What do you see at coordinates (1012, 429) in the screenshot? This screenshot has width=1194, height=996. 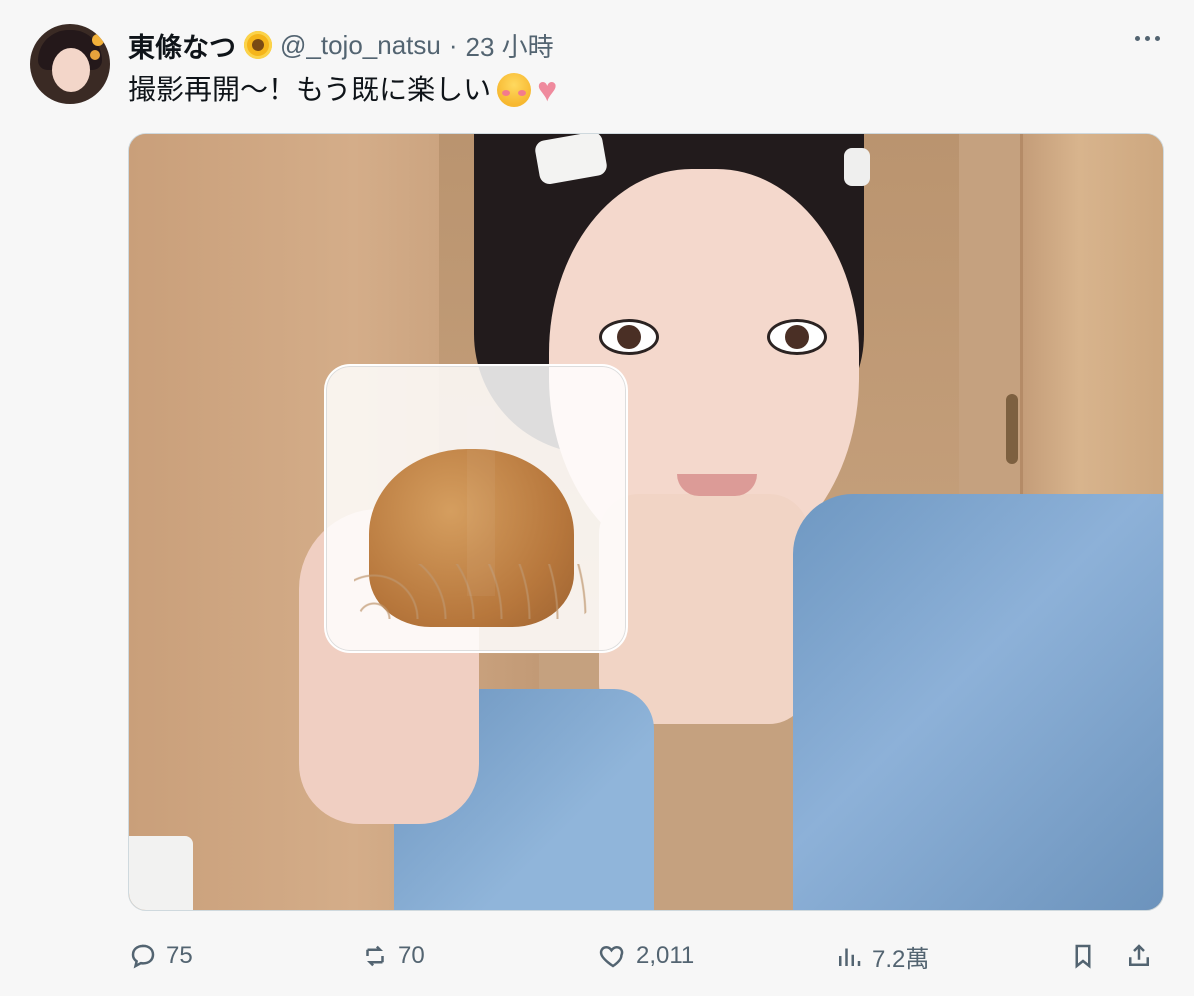 I see `photo-door-handle` at bounding box center [1012, 429].